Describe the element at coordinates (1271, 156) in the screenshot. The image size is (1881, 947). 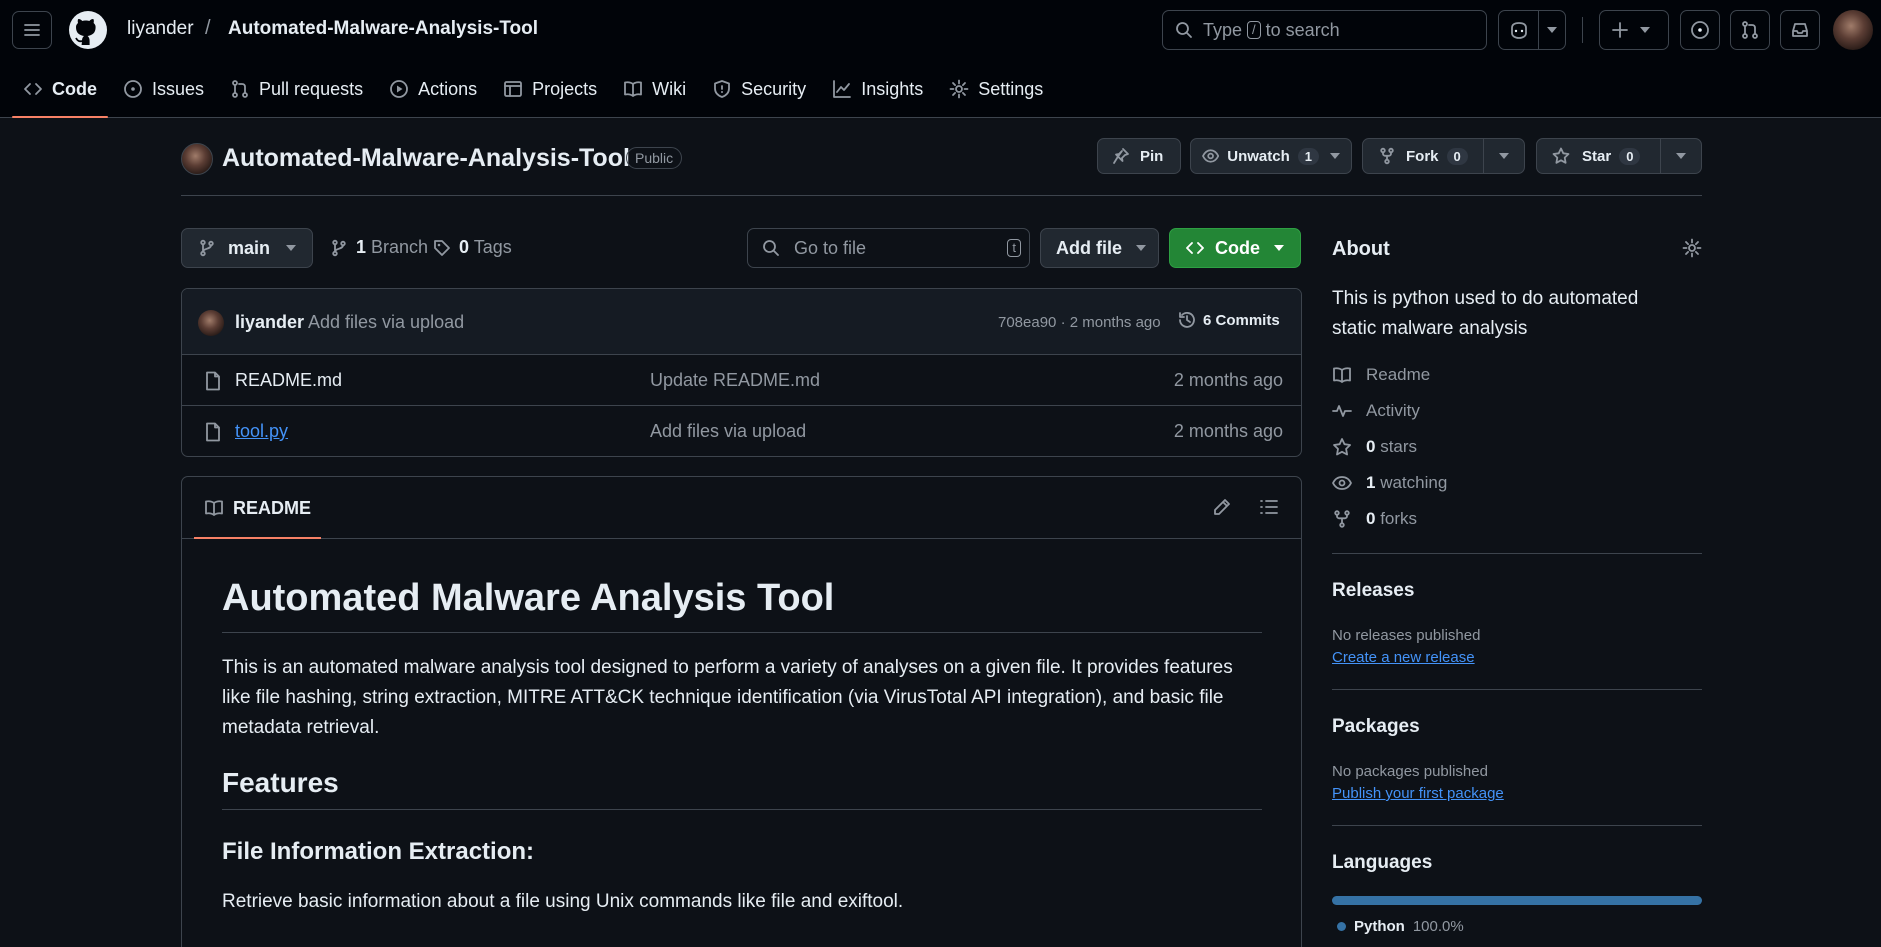
I see `unwatch-button: Unwatch 1` at that location.